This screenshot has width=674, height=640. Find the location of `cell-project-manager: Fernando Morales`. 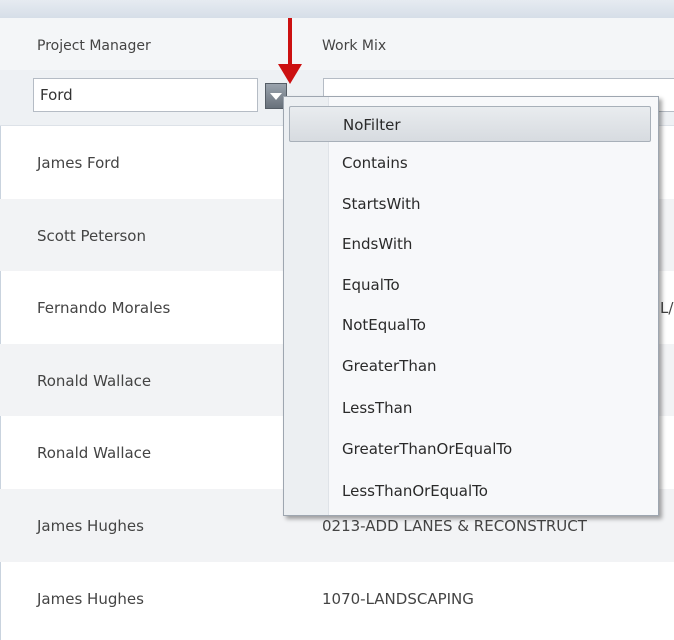

cell-project-manager: Fernando Morales is located at coordinates (104, 308).